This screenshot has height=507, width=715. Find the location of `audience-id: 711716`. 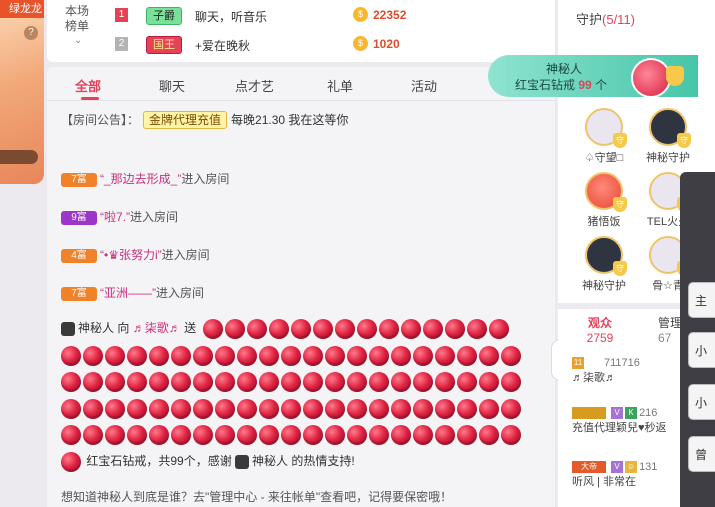

audience-id: 711716 is located at coordinates (622, 363).